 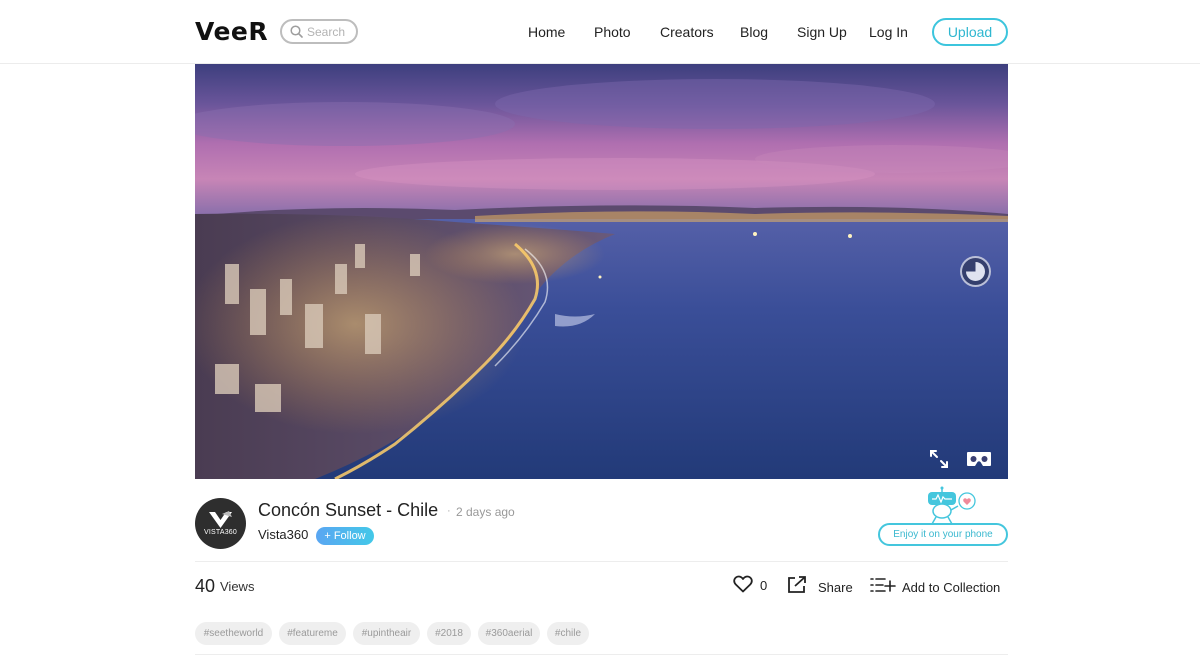 I want to click on search-icon, so click(x=296, y=31).